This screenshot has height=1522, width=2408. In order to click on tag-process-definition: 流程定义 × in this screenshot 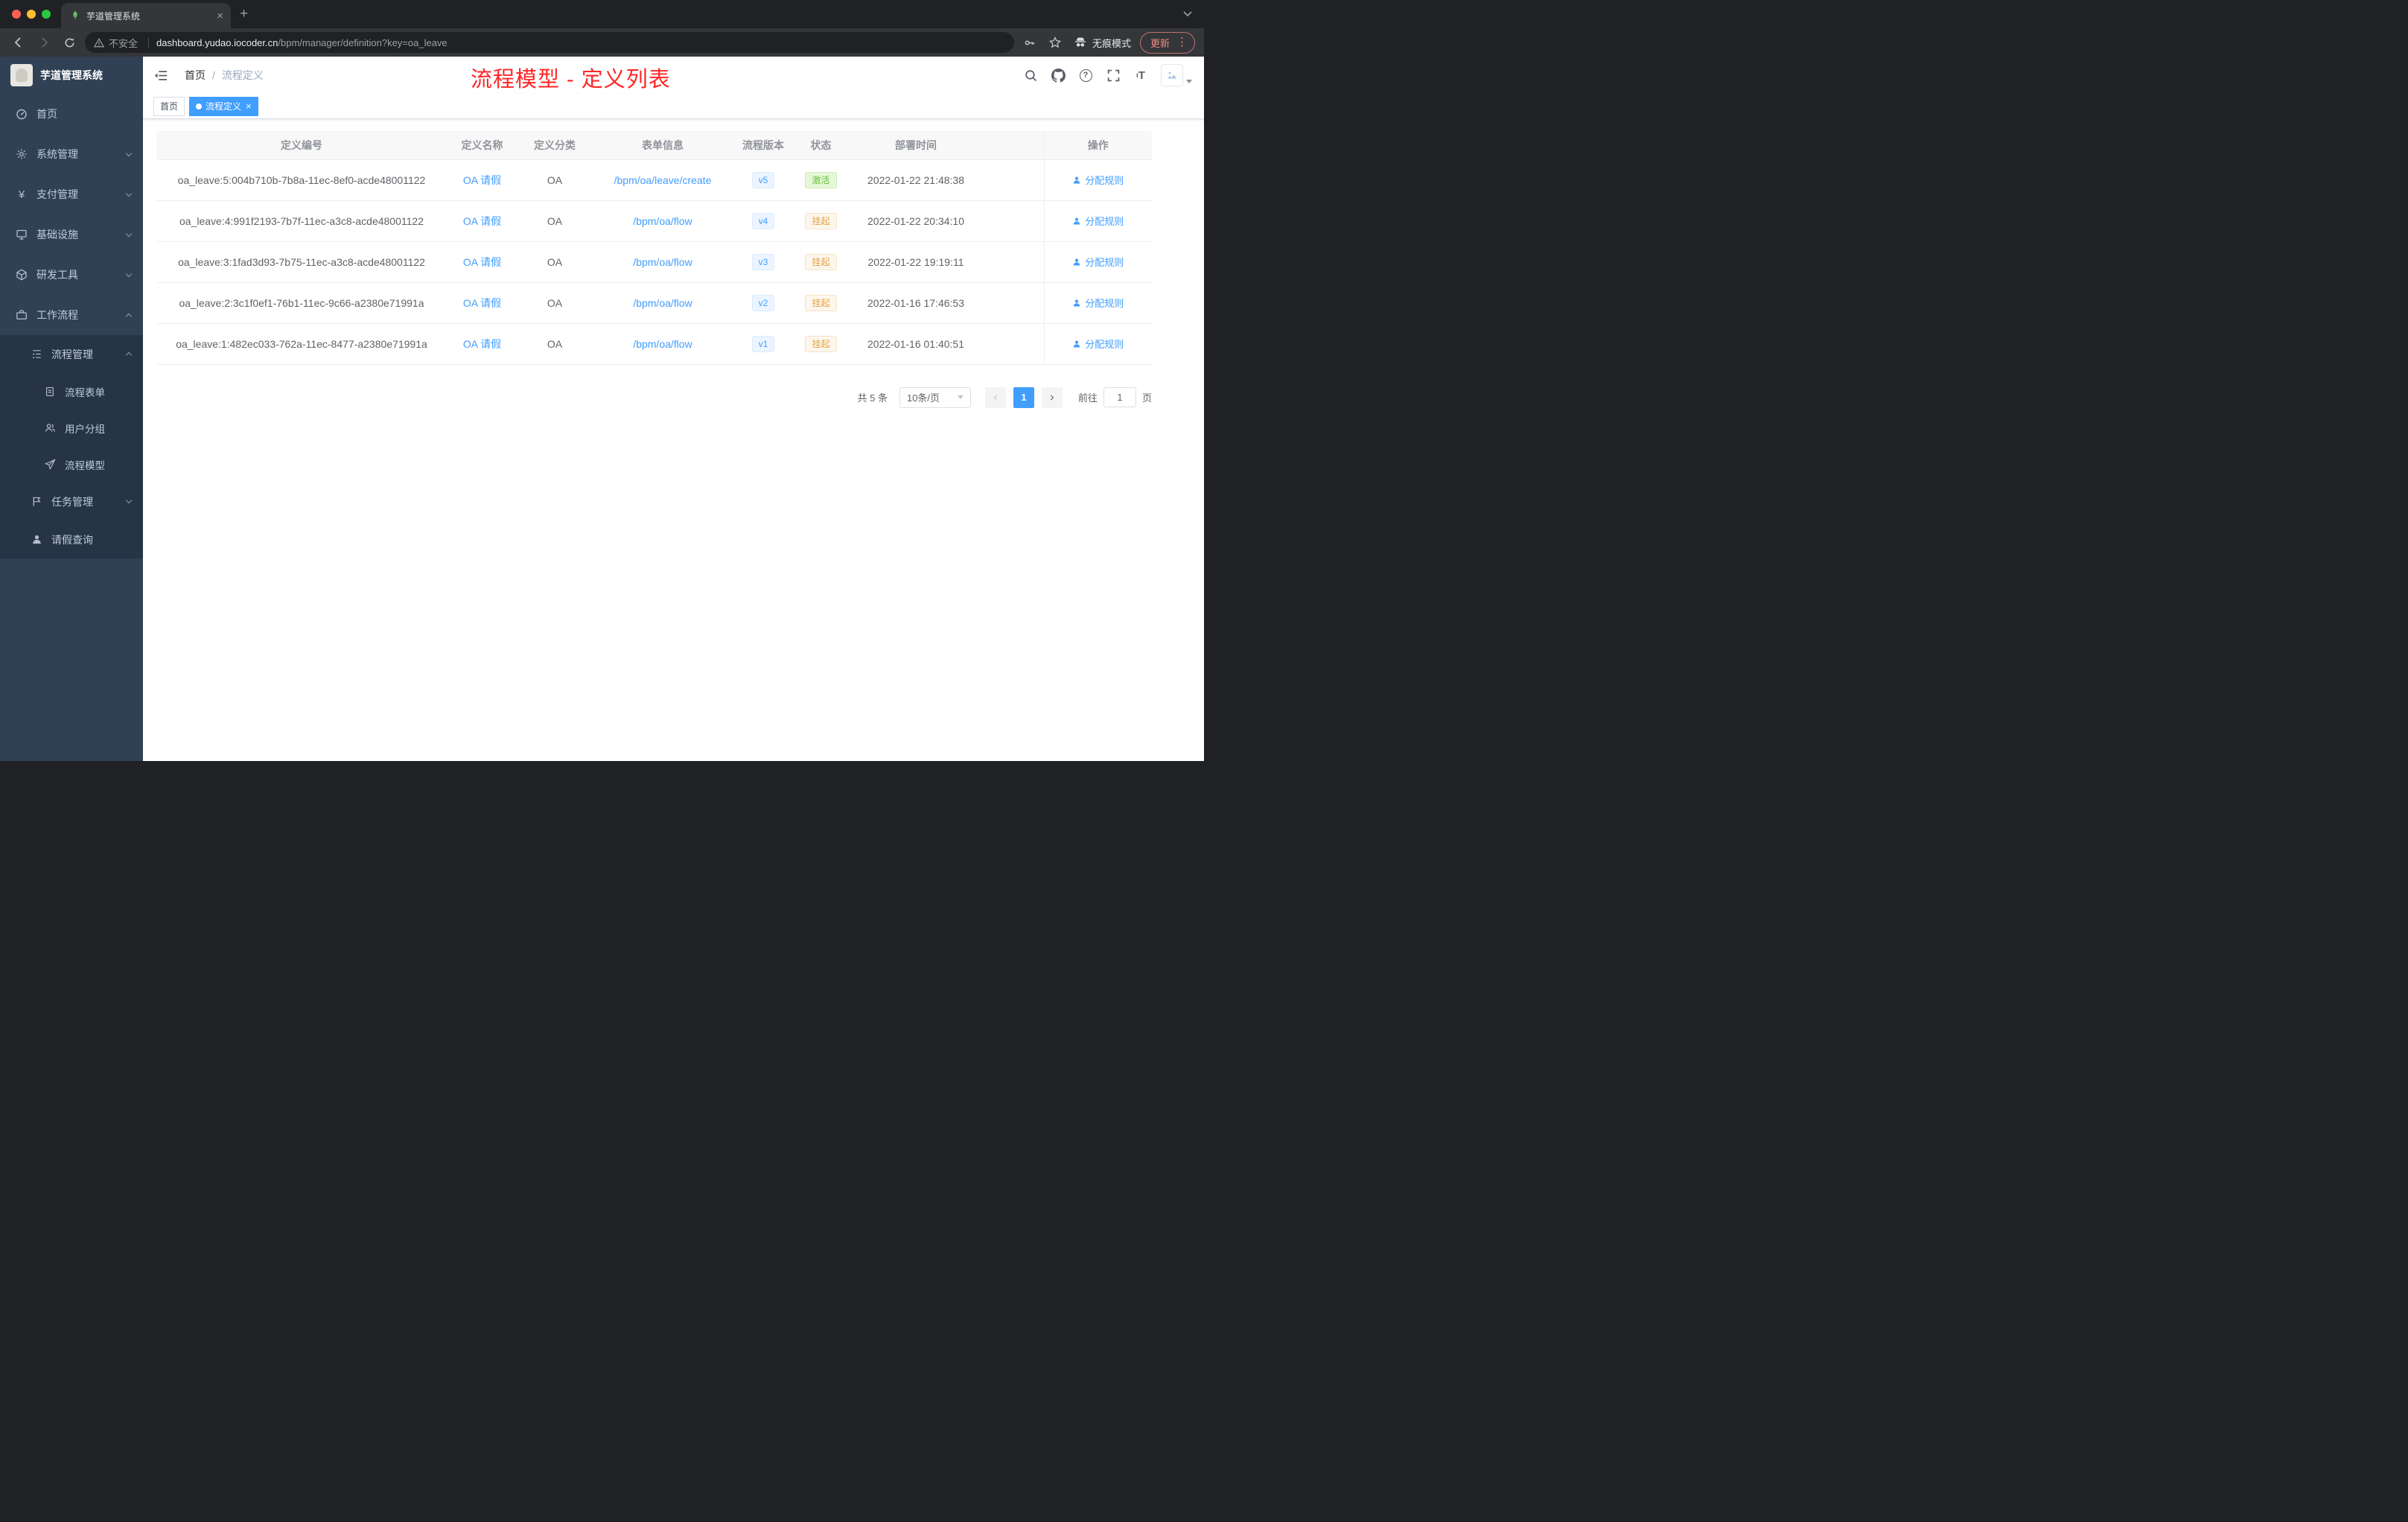, I will do `click(223, 106)`.